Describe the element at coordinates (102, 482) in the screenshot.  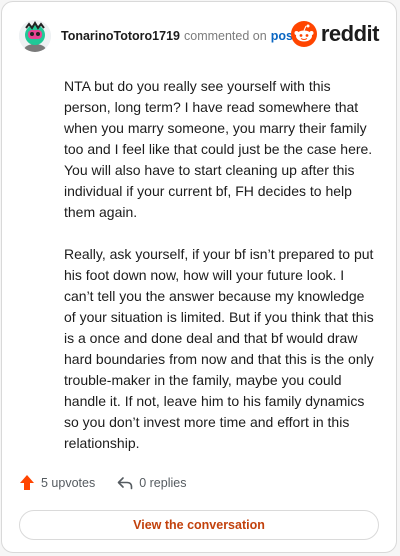
I see `comment-actions: 5 upvotes 0 replies` at that location.